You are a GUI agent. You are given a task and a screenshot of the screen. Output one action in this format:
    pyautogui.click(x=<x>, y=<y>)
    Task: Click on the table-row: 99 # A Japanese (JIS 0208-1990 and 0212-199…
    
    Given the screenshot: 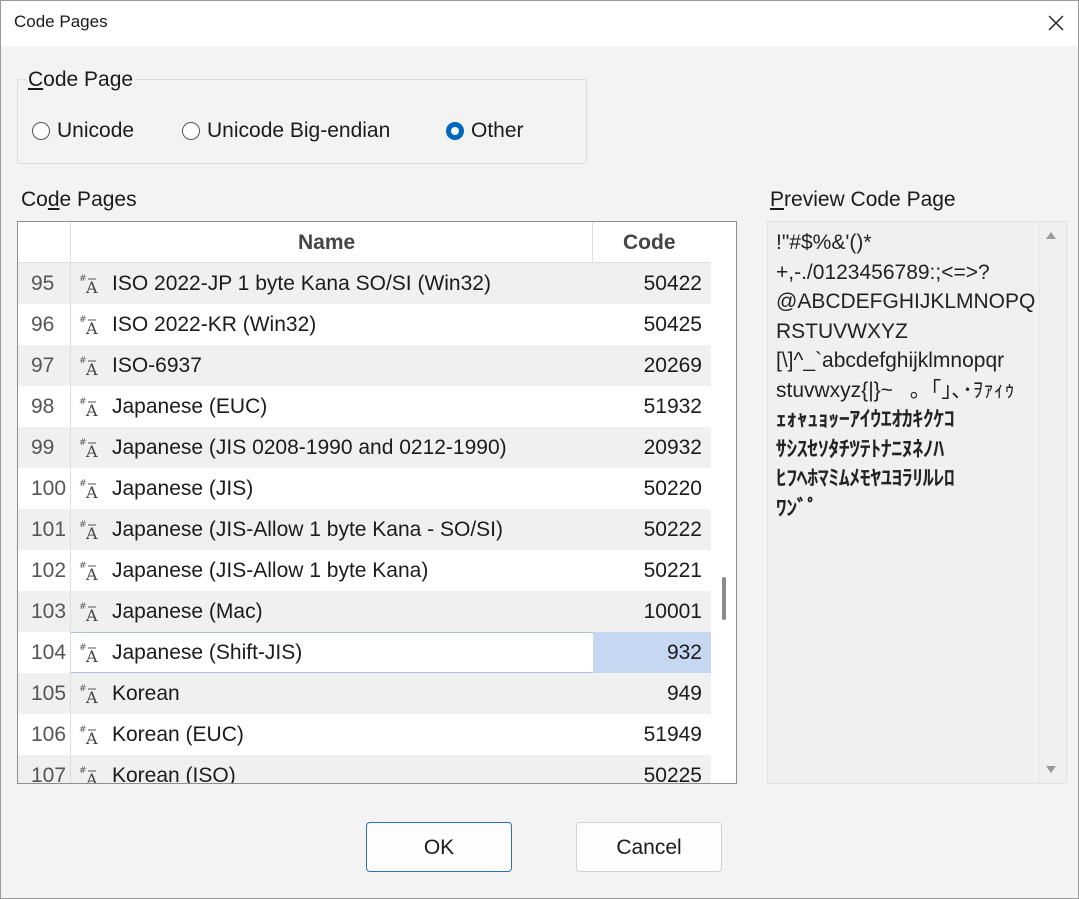 What is the action you would take?
    pyautogui.click(x=364, y=447)
    